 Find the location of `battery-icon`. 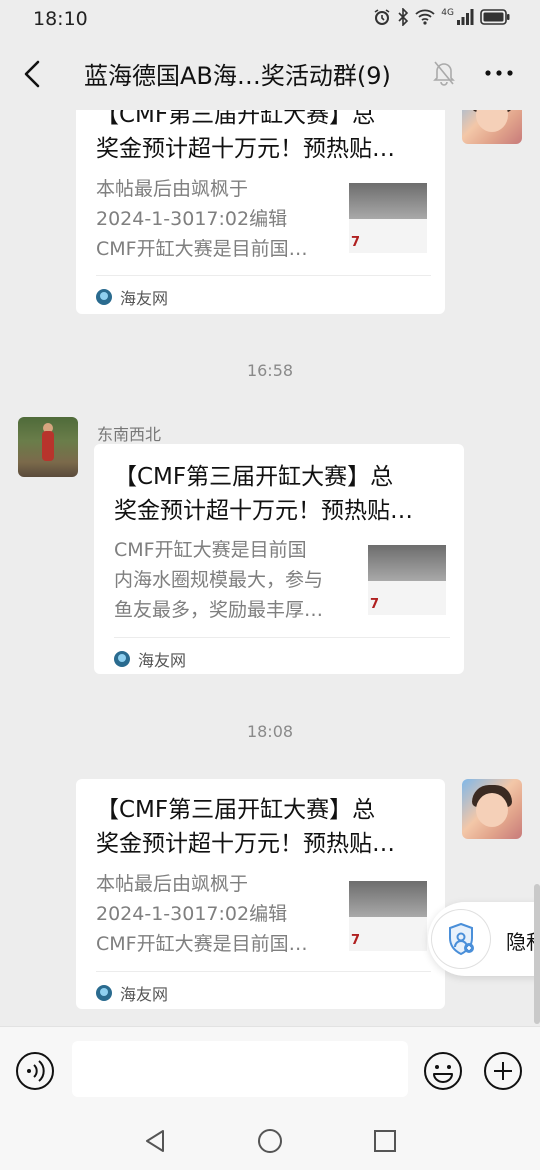

battery-icon is located at coordinates (495, 17).